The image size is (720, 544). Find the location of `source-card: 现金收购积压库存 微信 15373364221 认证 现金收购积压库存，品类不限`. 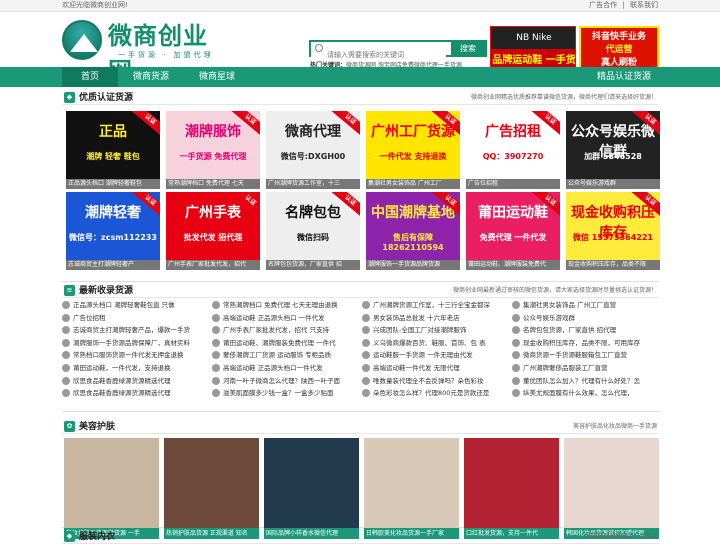

source-card: 现金收购积压库存 微信 15373364221 认证 现金收购积压库存，品类不限 is located at coordinates (613, 231).